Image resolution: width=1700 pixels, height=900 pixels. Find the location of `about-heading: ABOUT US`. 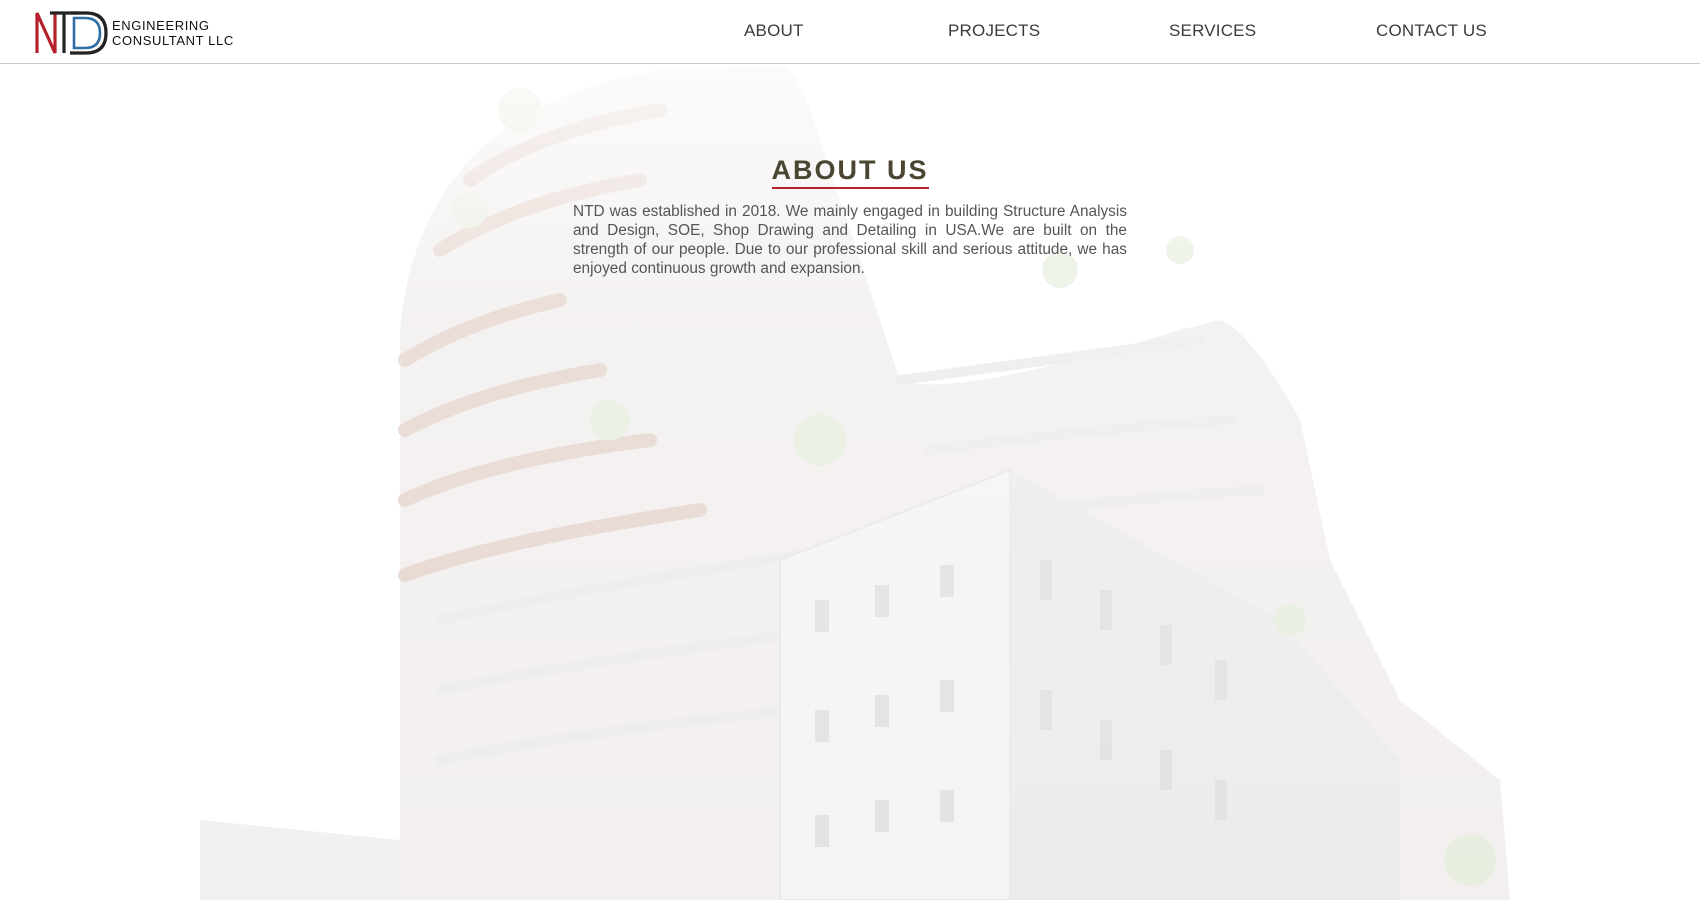

about-heading: ABOUT US is located at coordinates (850, 172).